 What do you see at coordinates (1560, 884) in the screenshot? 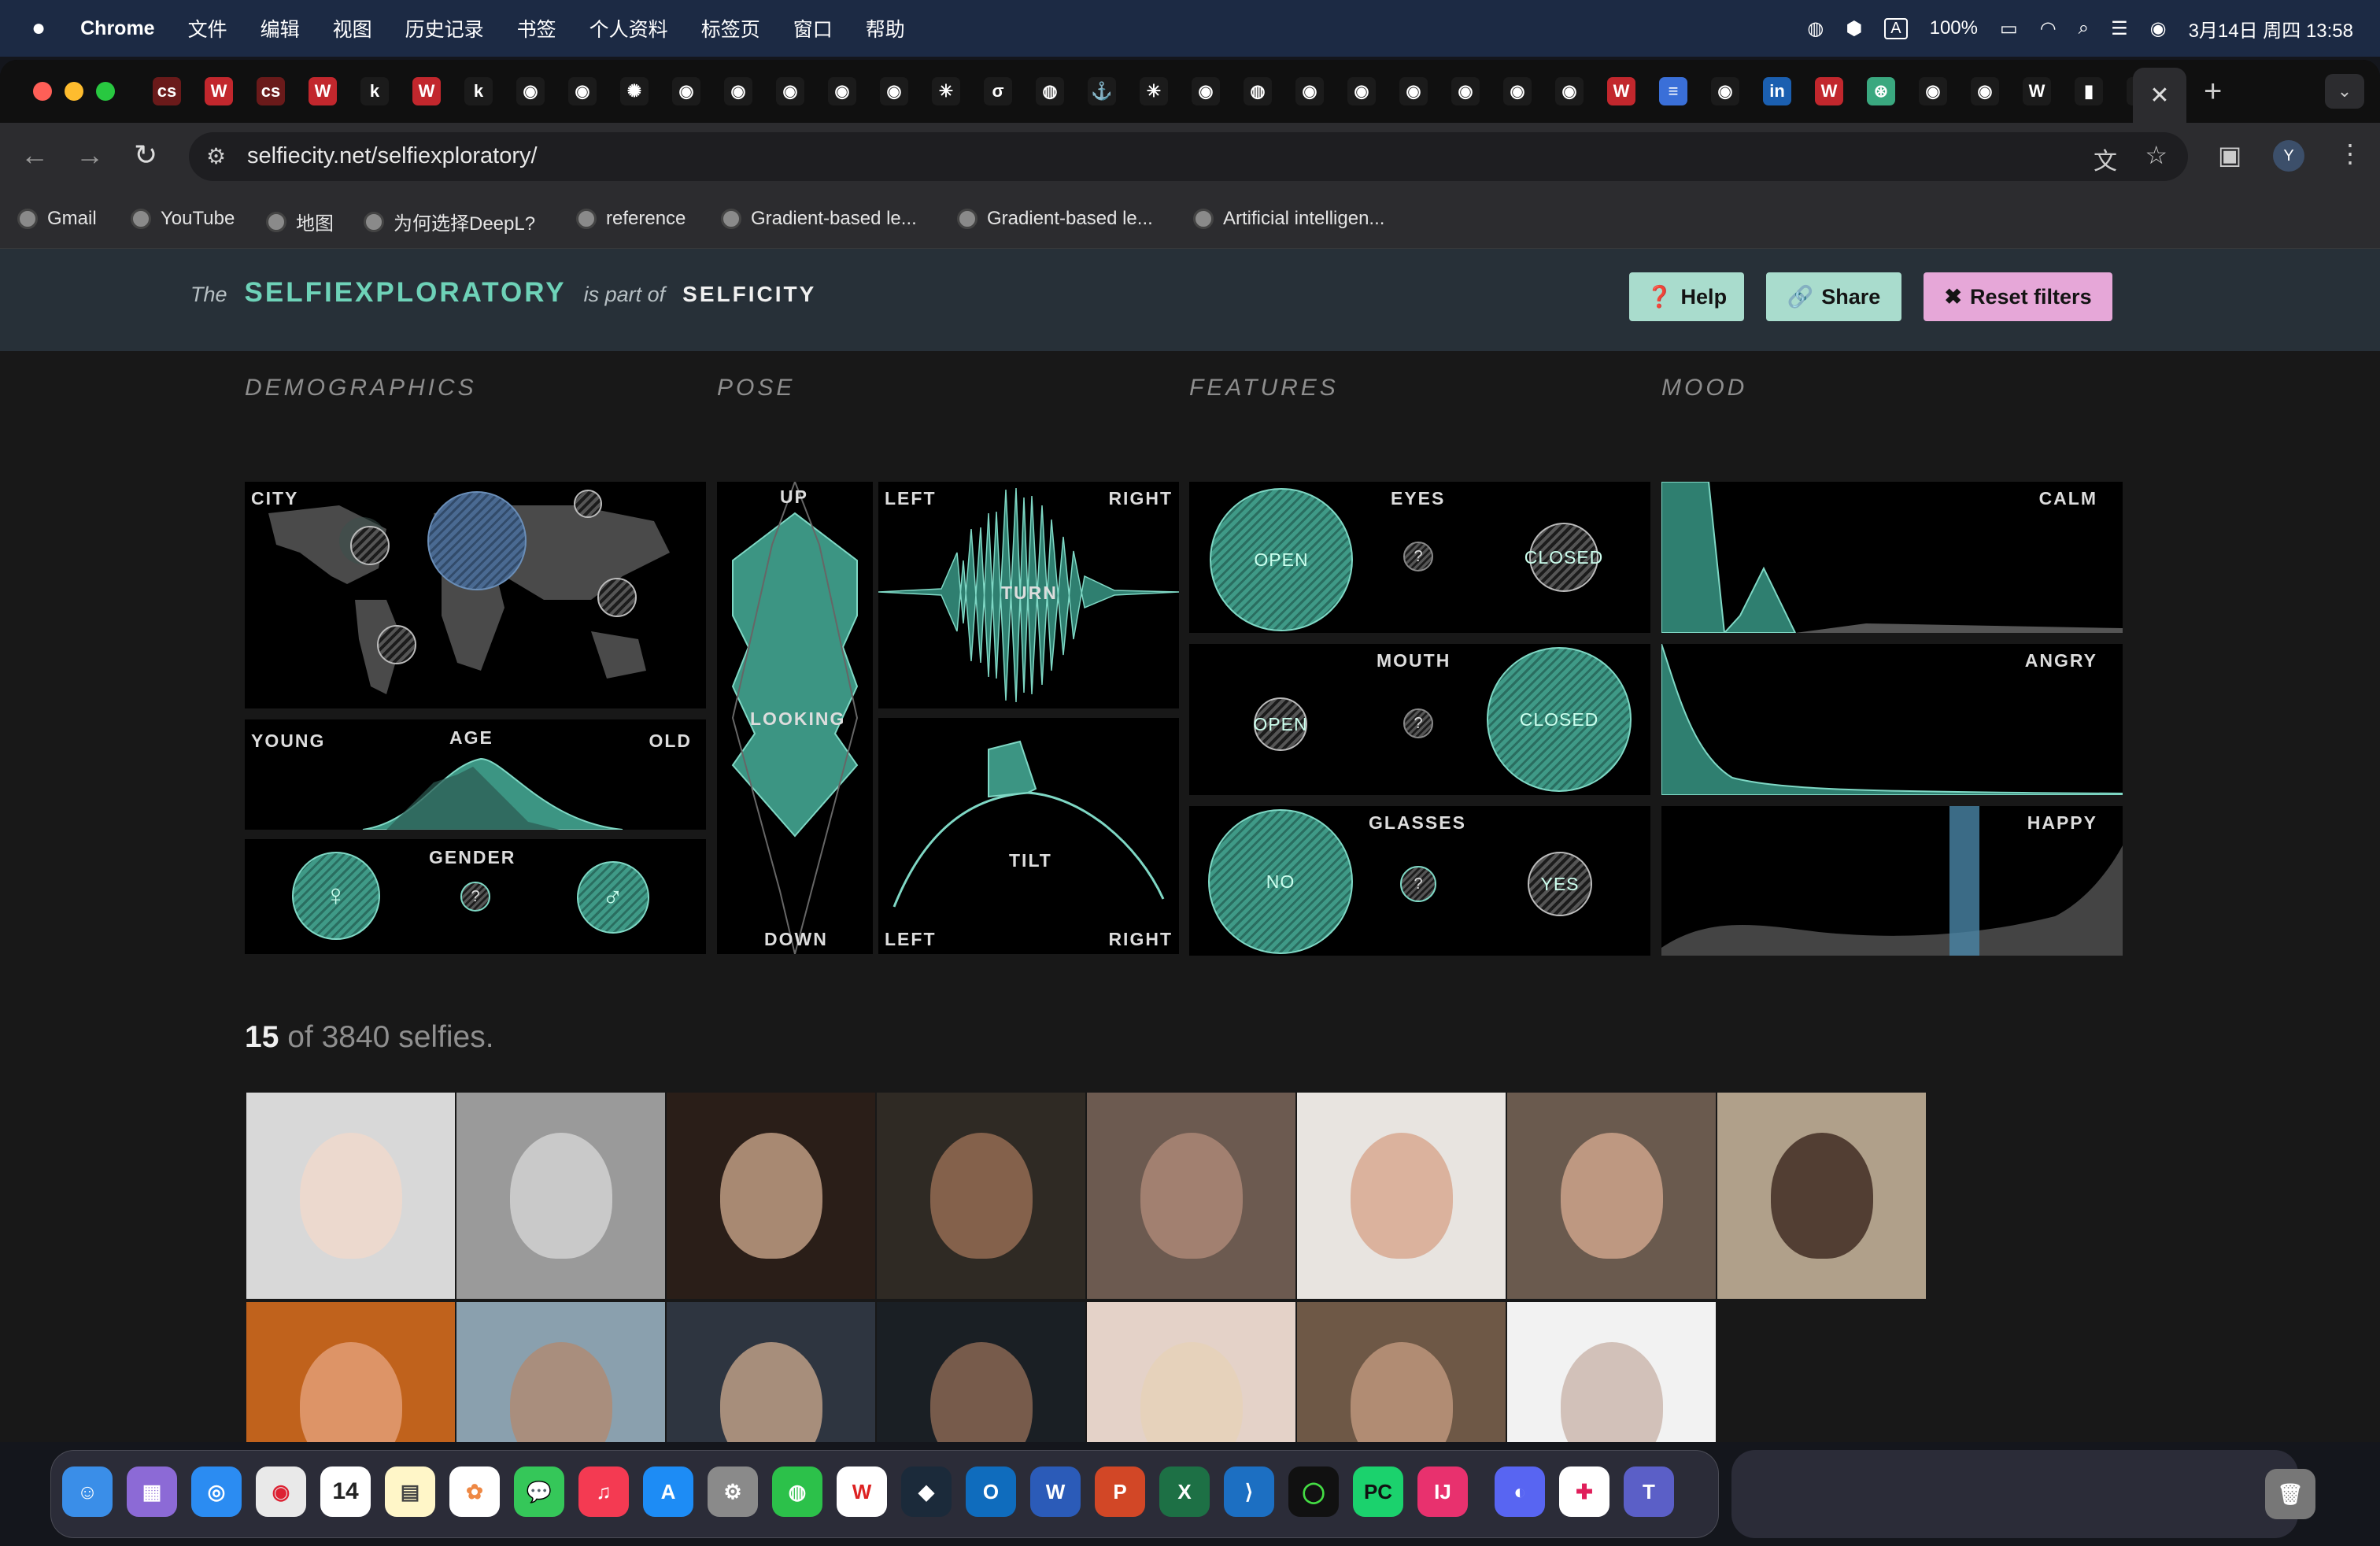
I see `glasses-yes-bubble: YES` at bounding box center [1560, 884].